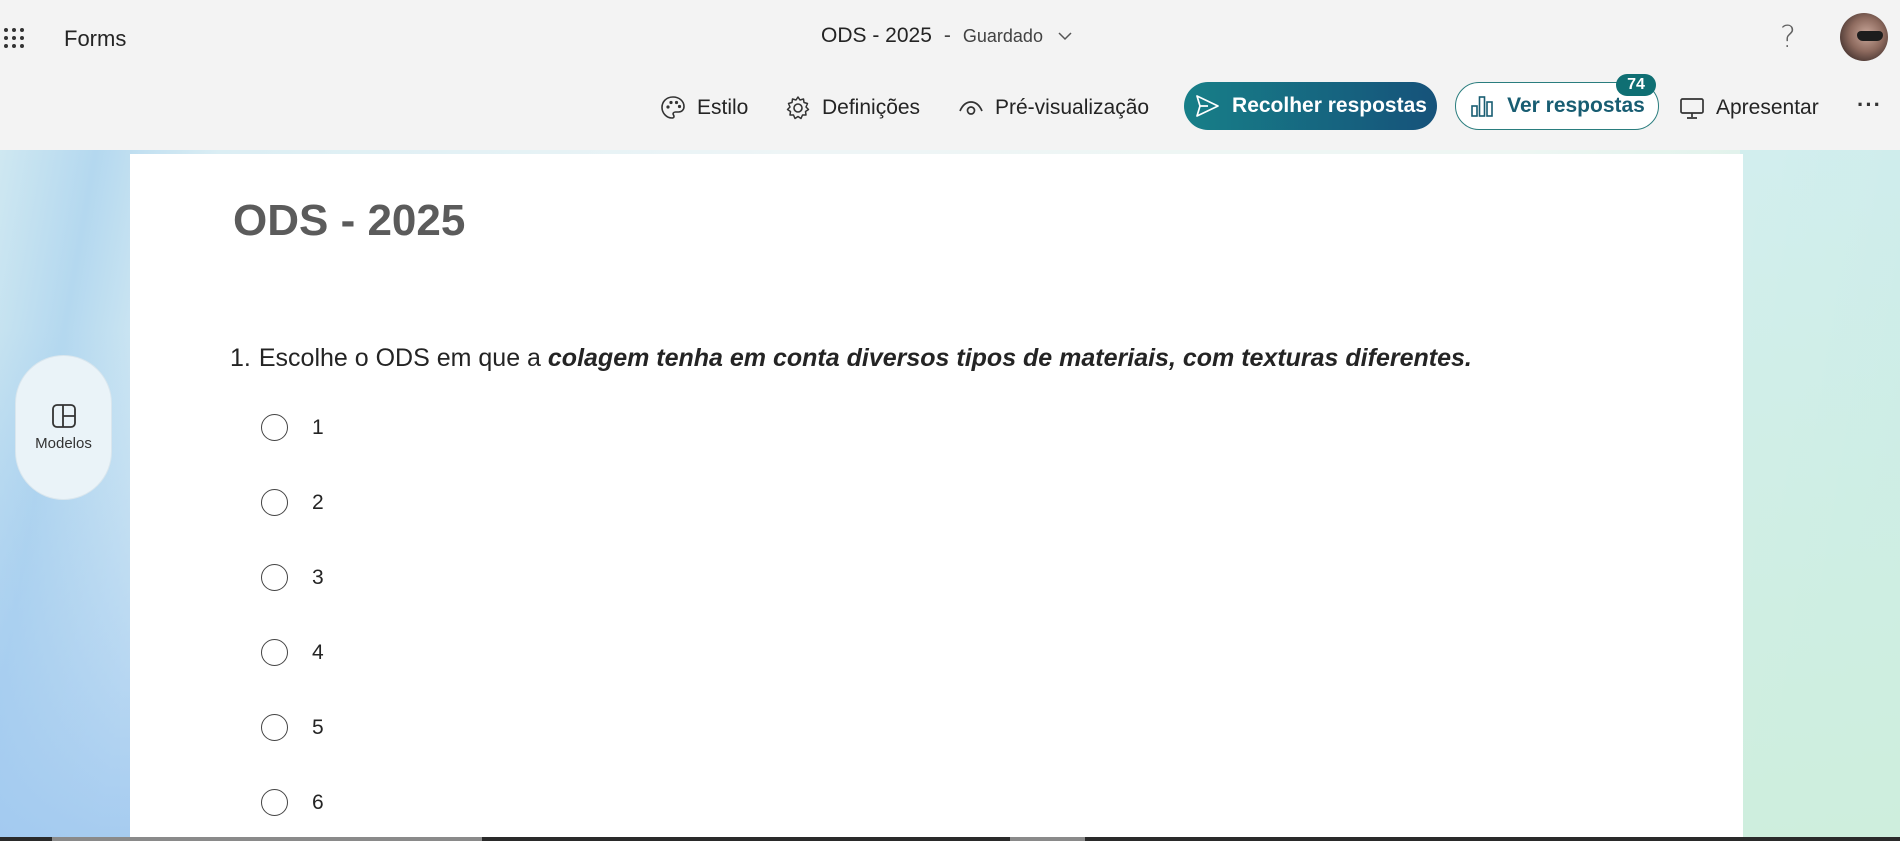 This screenshot has width=1900, height=841. I want to click on present-button: Apresentar, so click(1748, 108).